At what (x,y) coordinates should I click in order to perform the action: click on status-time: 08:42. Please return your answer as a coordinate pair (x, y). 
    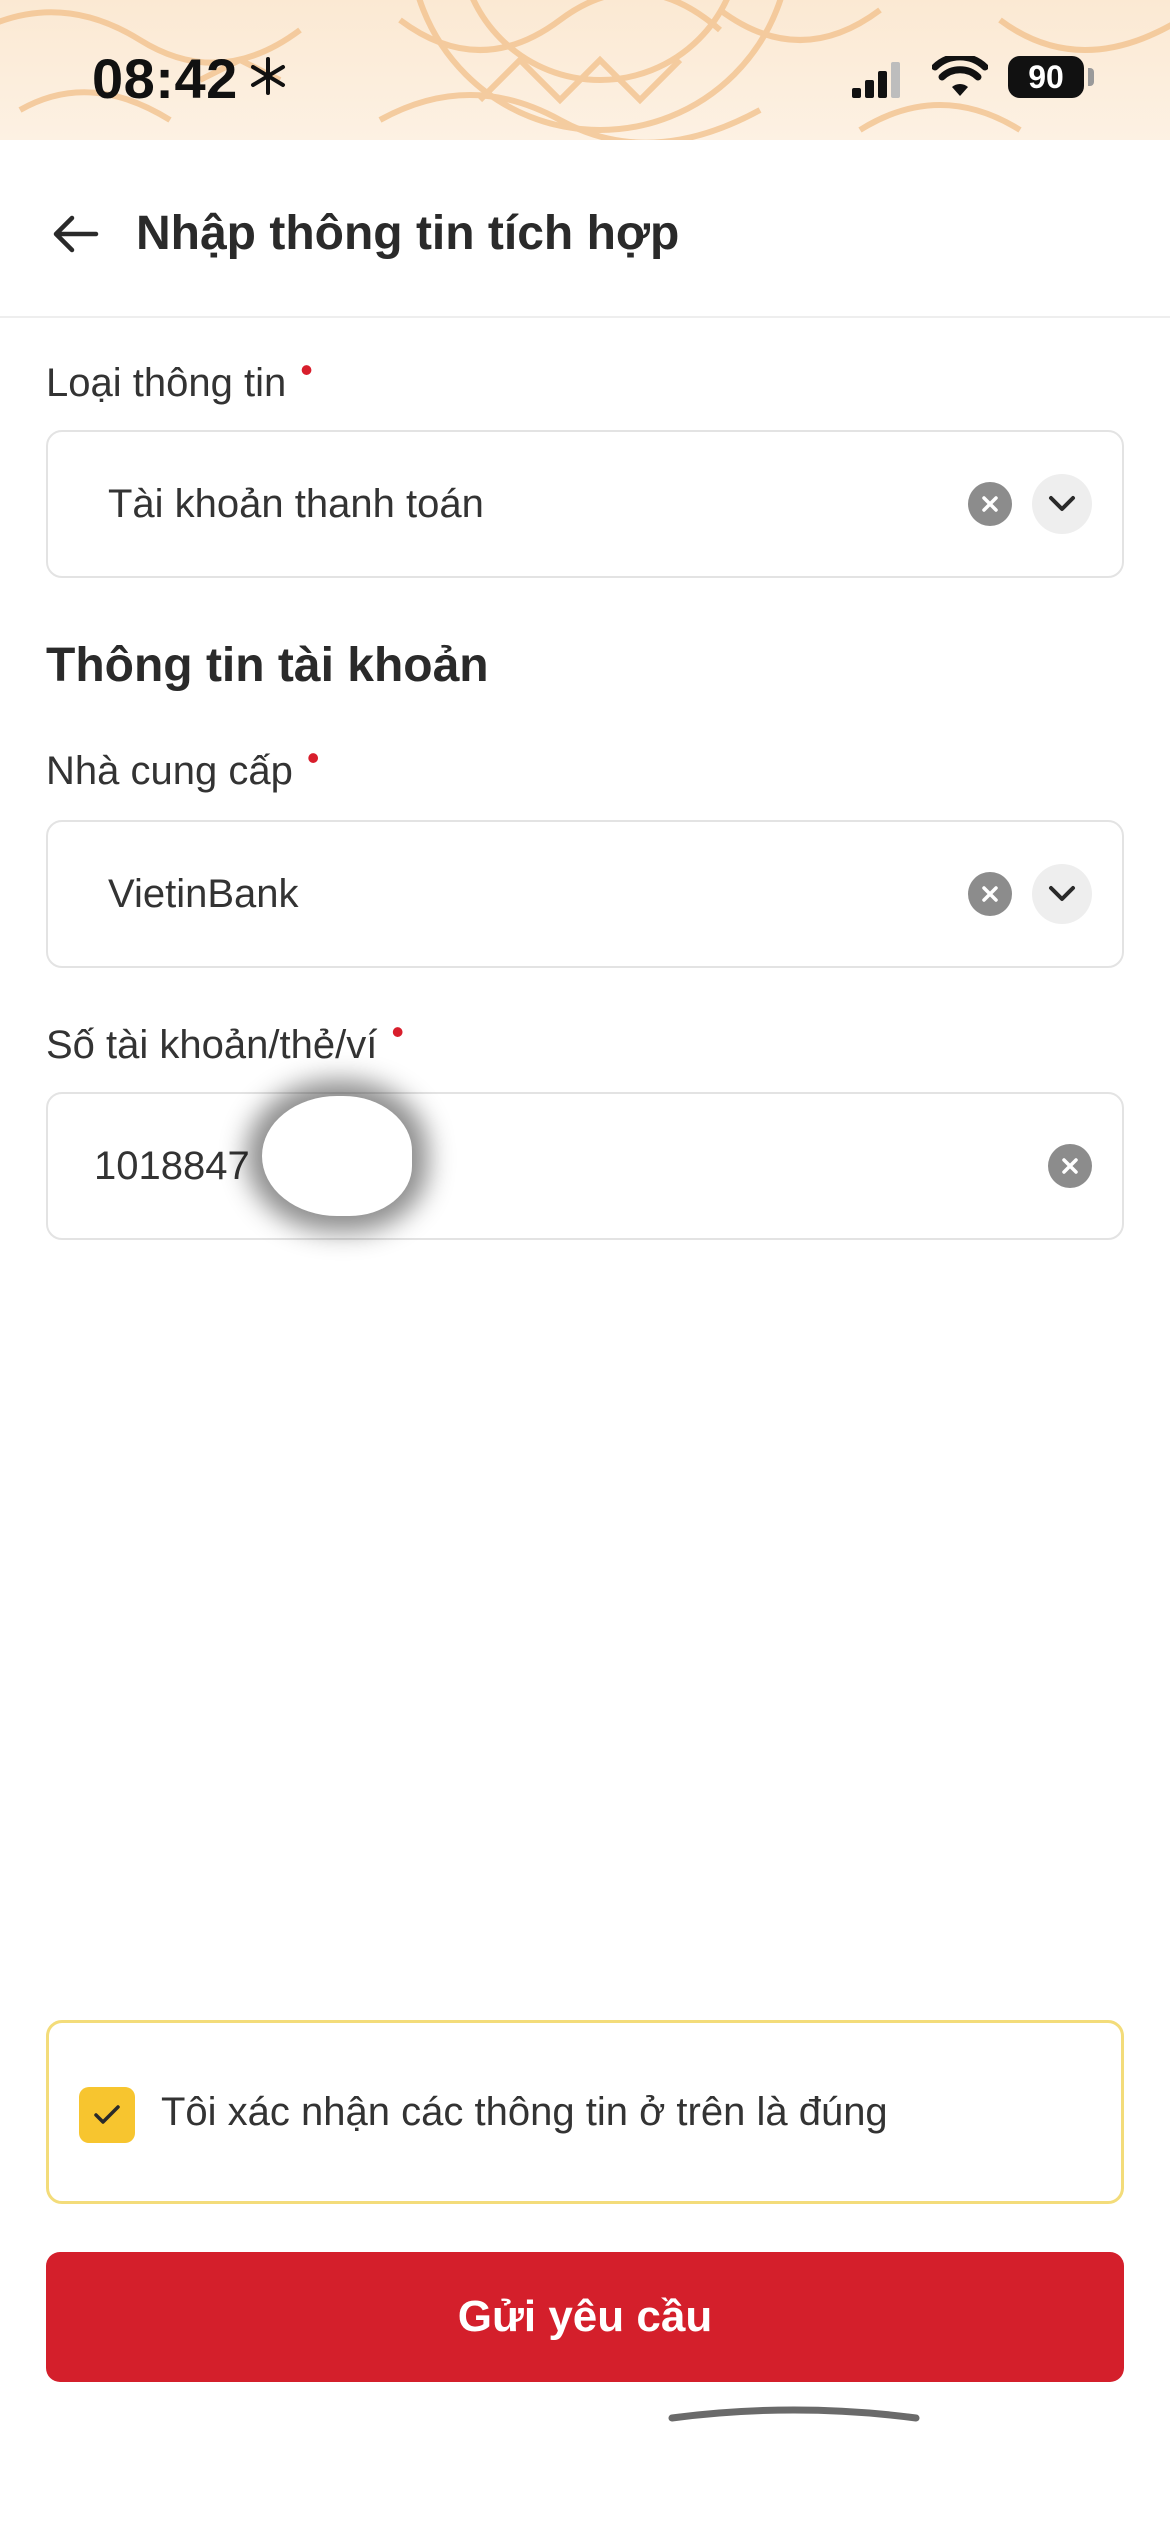
    Looking at the image, I should click on (165, 78).